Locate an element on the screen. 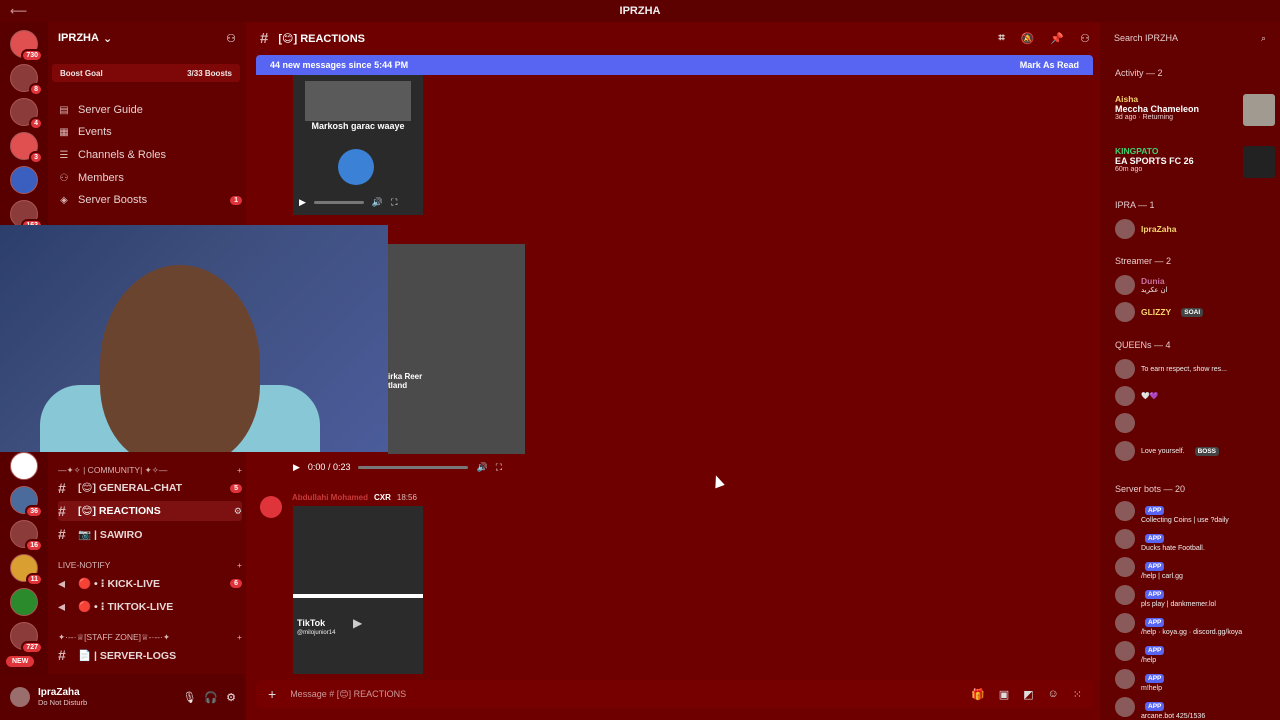 The width and height of the screenshot is (1280, 720). section-header: IPRA — 1 is located at coordinates (1135, 205).